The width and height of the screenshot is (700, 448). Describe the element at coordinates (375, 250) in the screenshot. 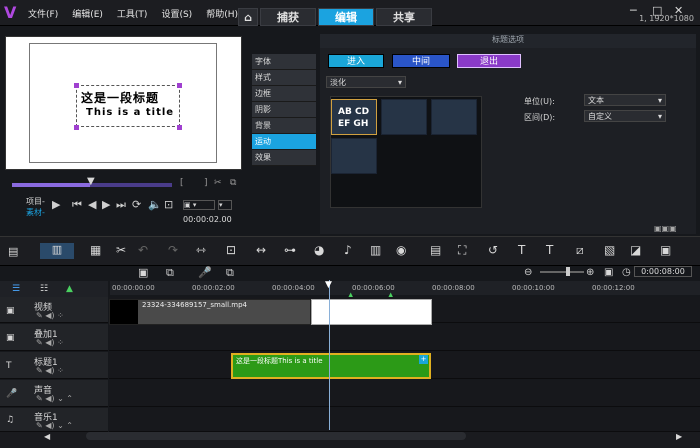

I see `multi-trim-icon: ▥` at that location.